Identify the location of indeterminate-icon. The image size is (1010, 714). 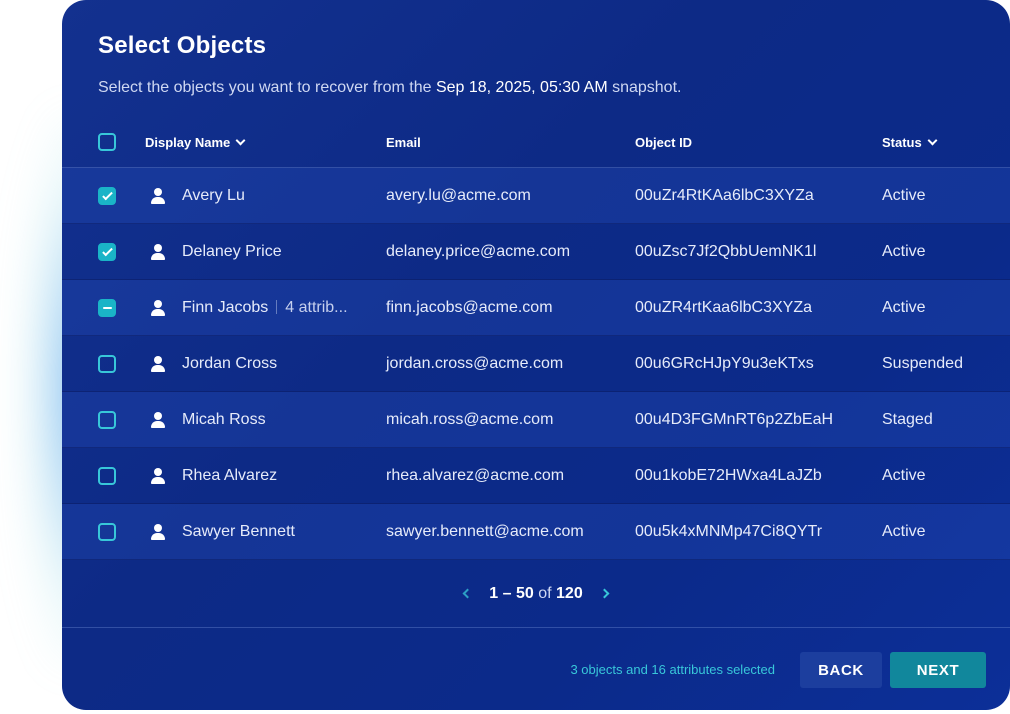
(107, 308).